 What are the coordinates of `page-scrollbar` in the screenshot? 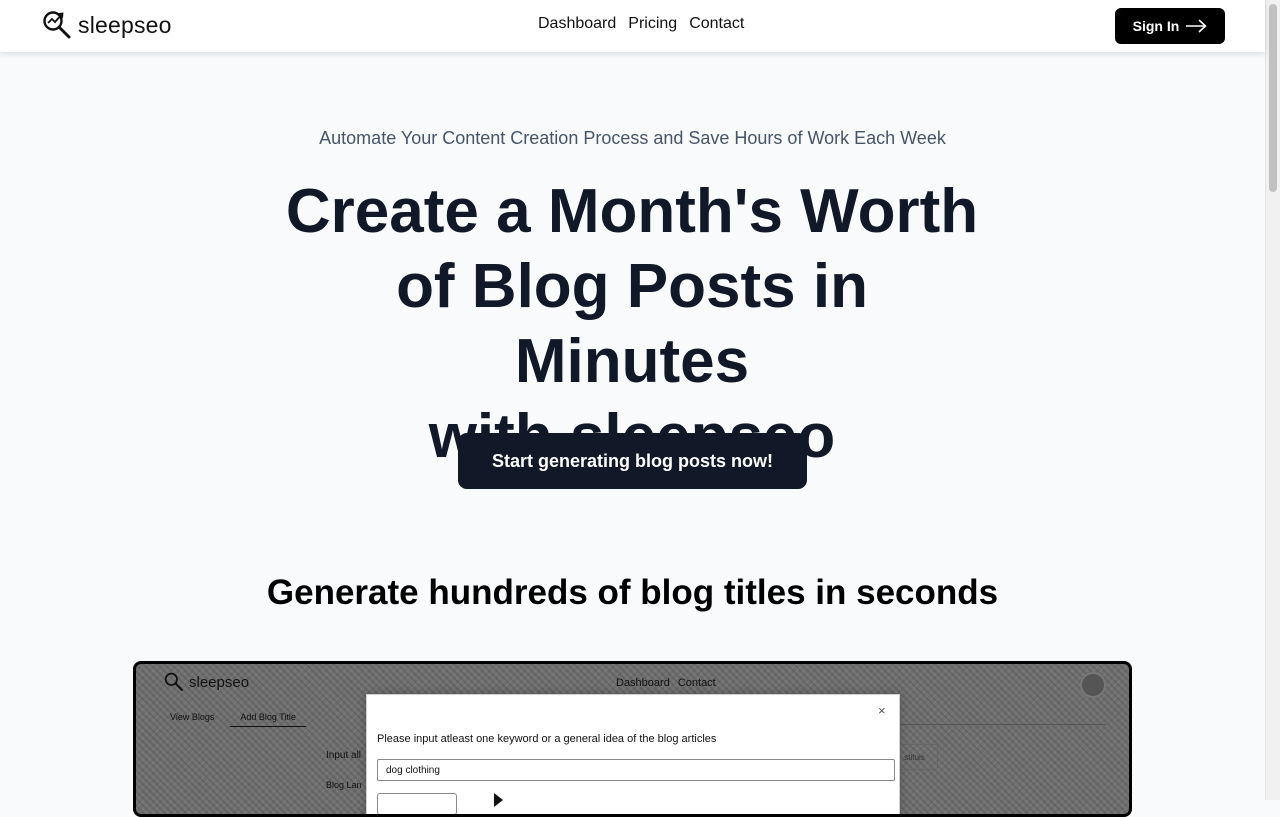 It's located at (1272, 400).